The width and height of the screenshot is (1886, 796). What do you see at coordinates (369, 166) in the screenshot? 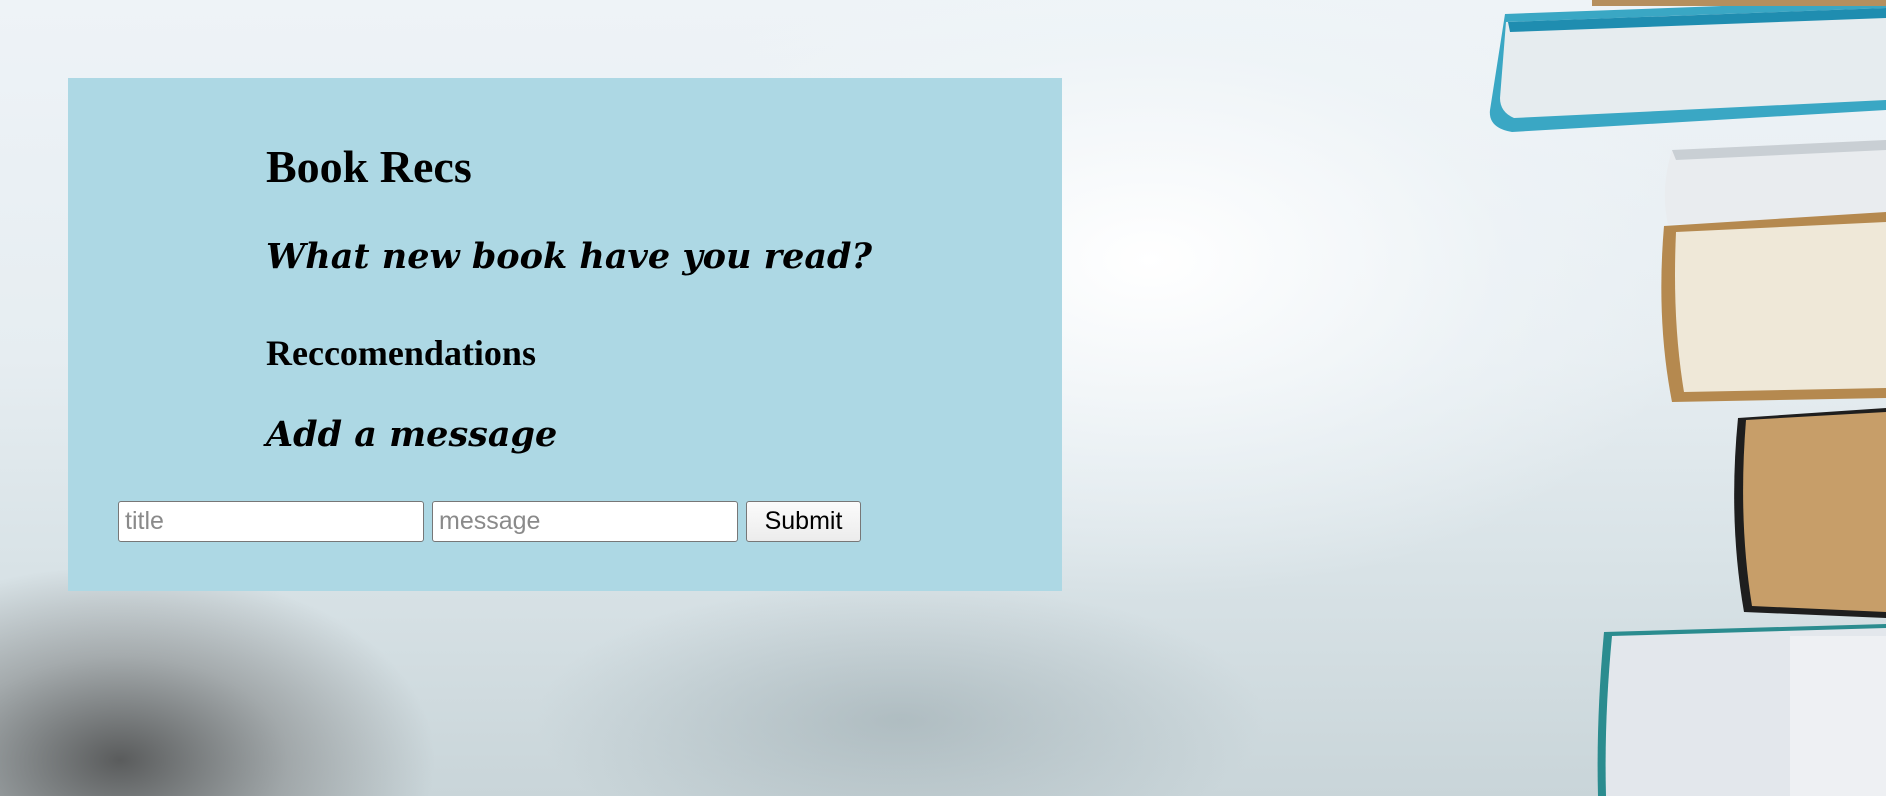
I see `page-title: Book Recs` at bounding box center [369, 166].